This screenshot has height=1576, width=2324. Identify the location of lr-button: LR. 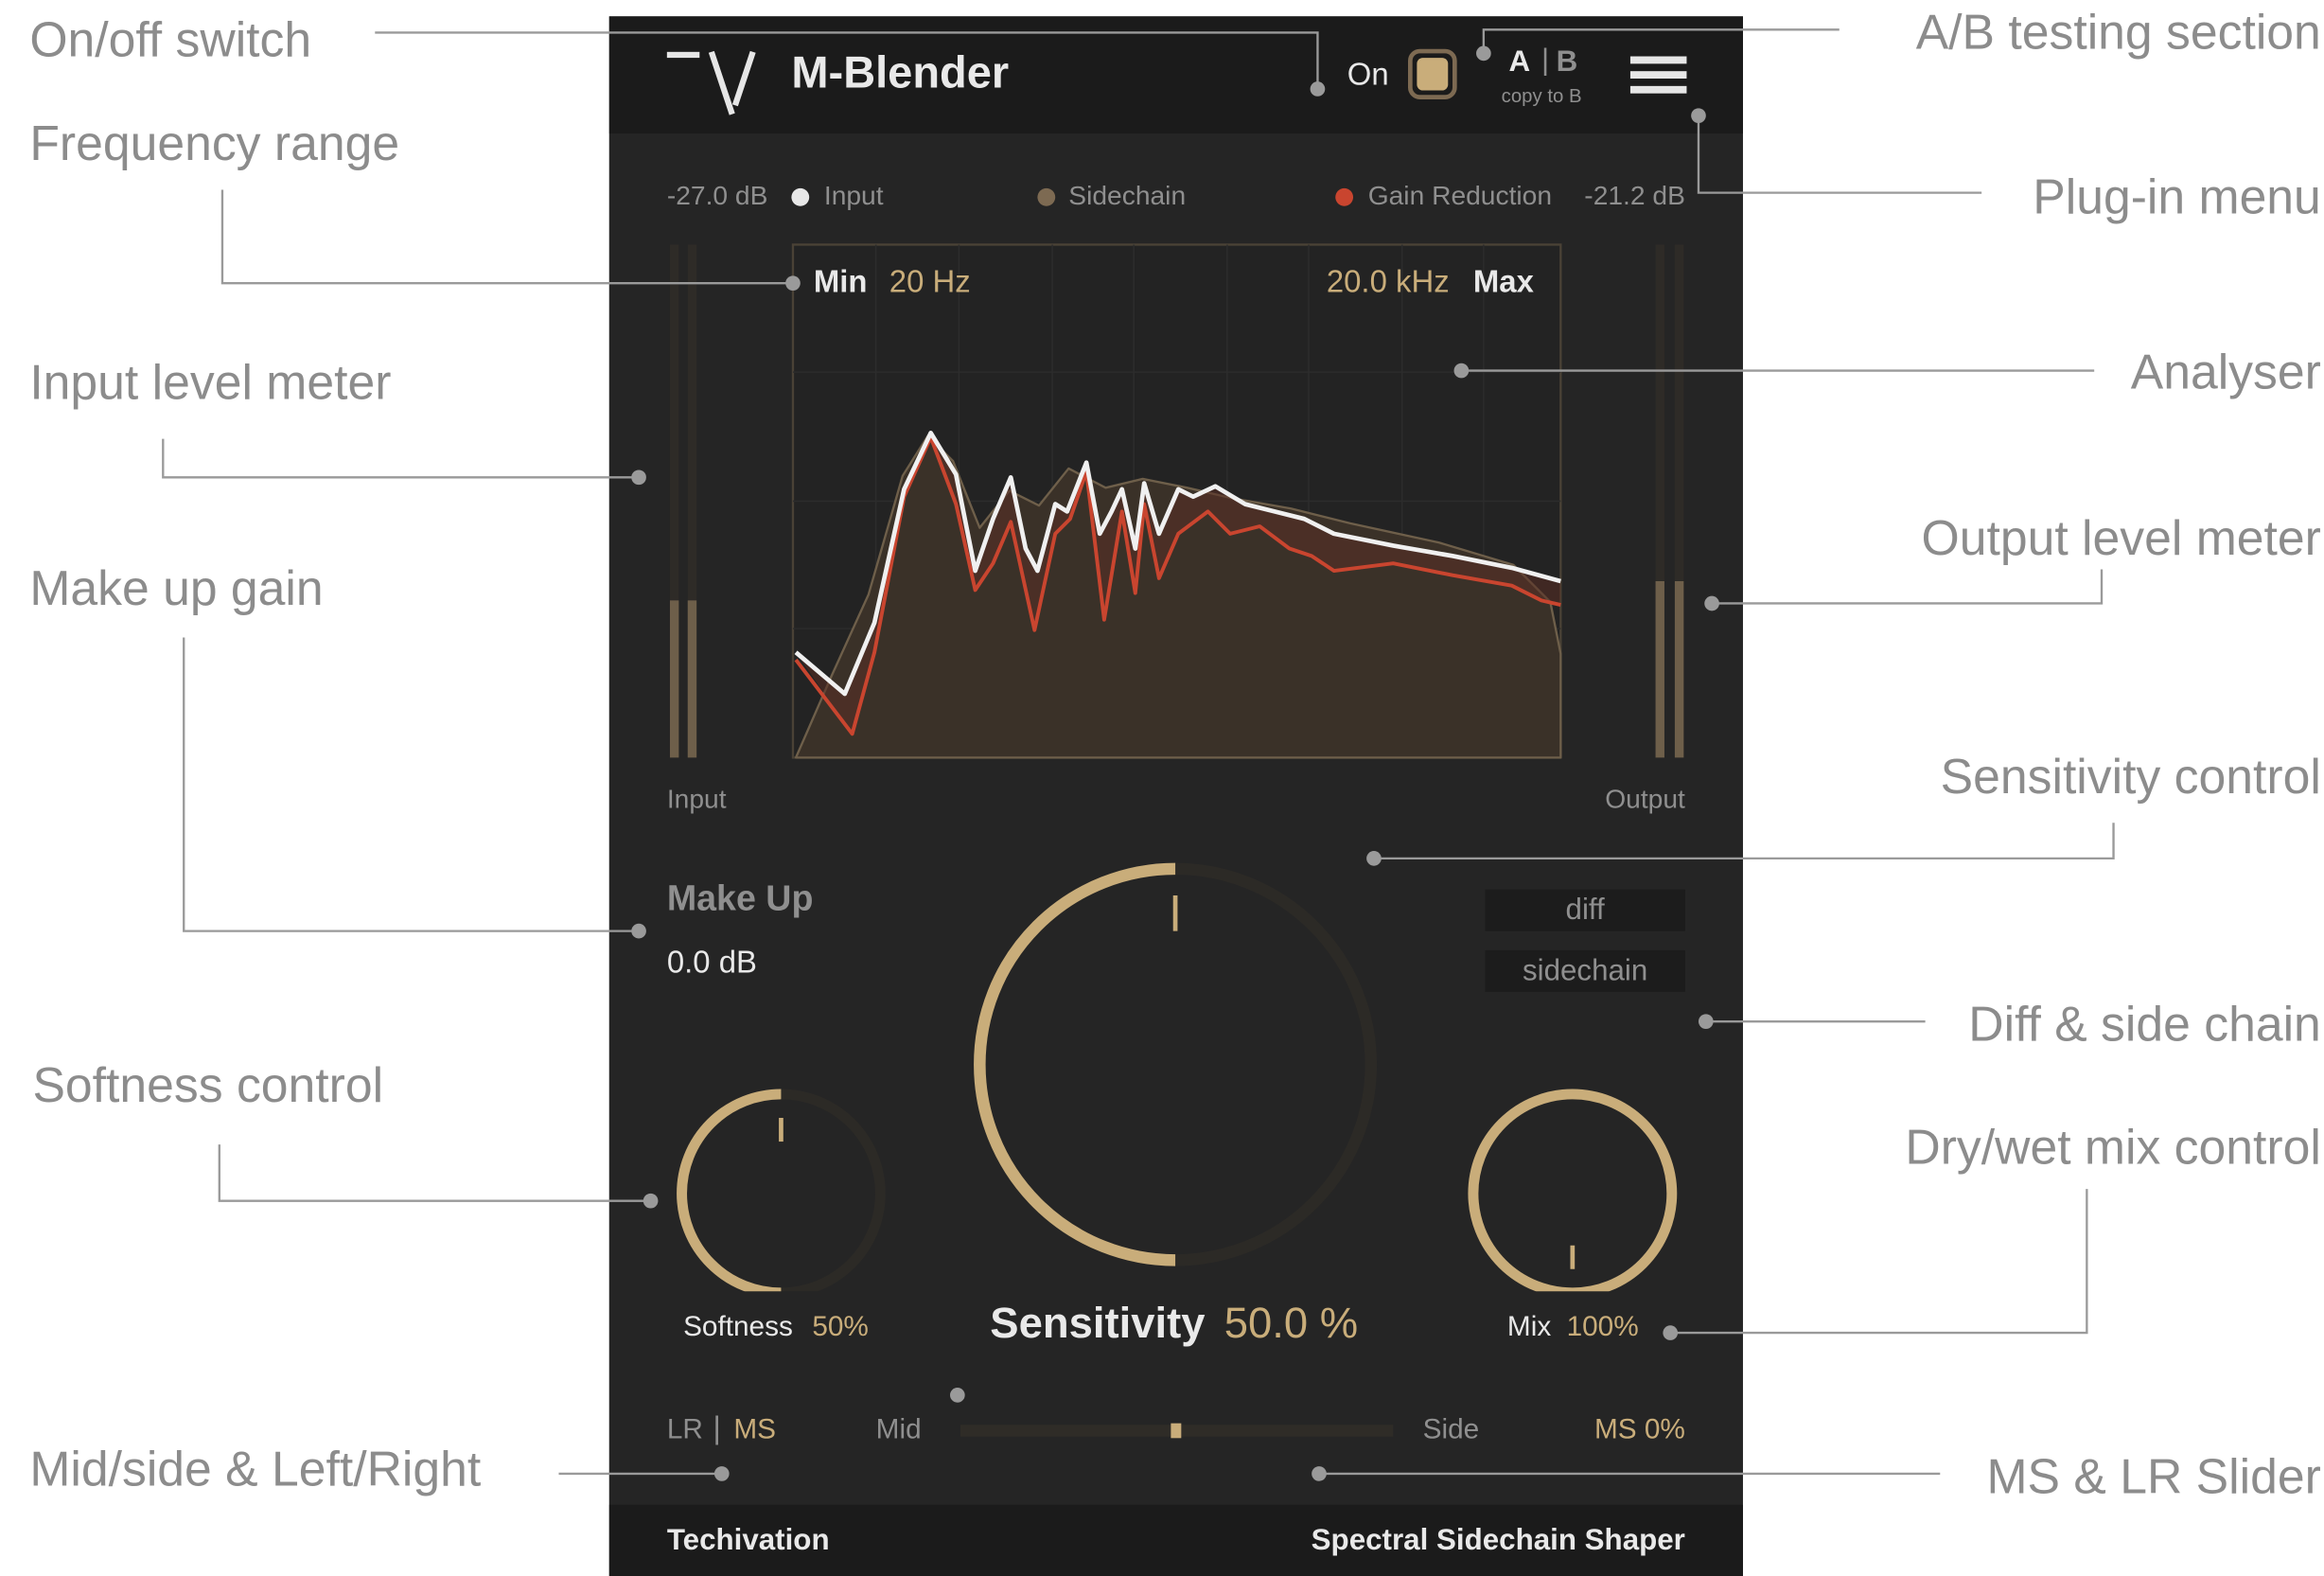
(685, 1430).